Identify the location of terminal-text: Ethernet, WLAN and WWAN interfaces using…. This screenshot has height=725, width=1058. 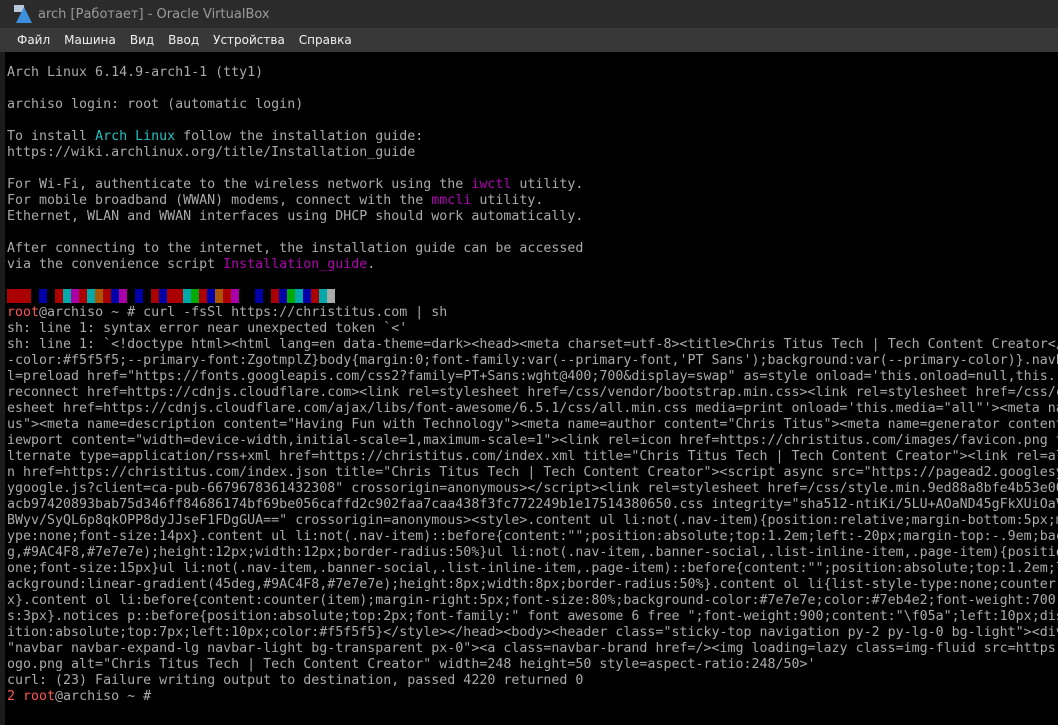
(295, 216).